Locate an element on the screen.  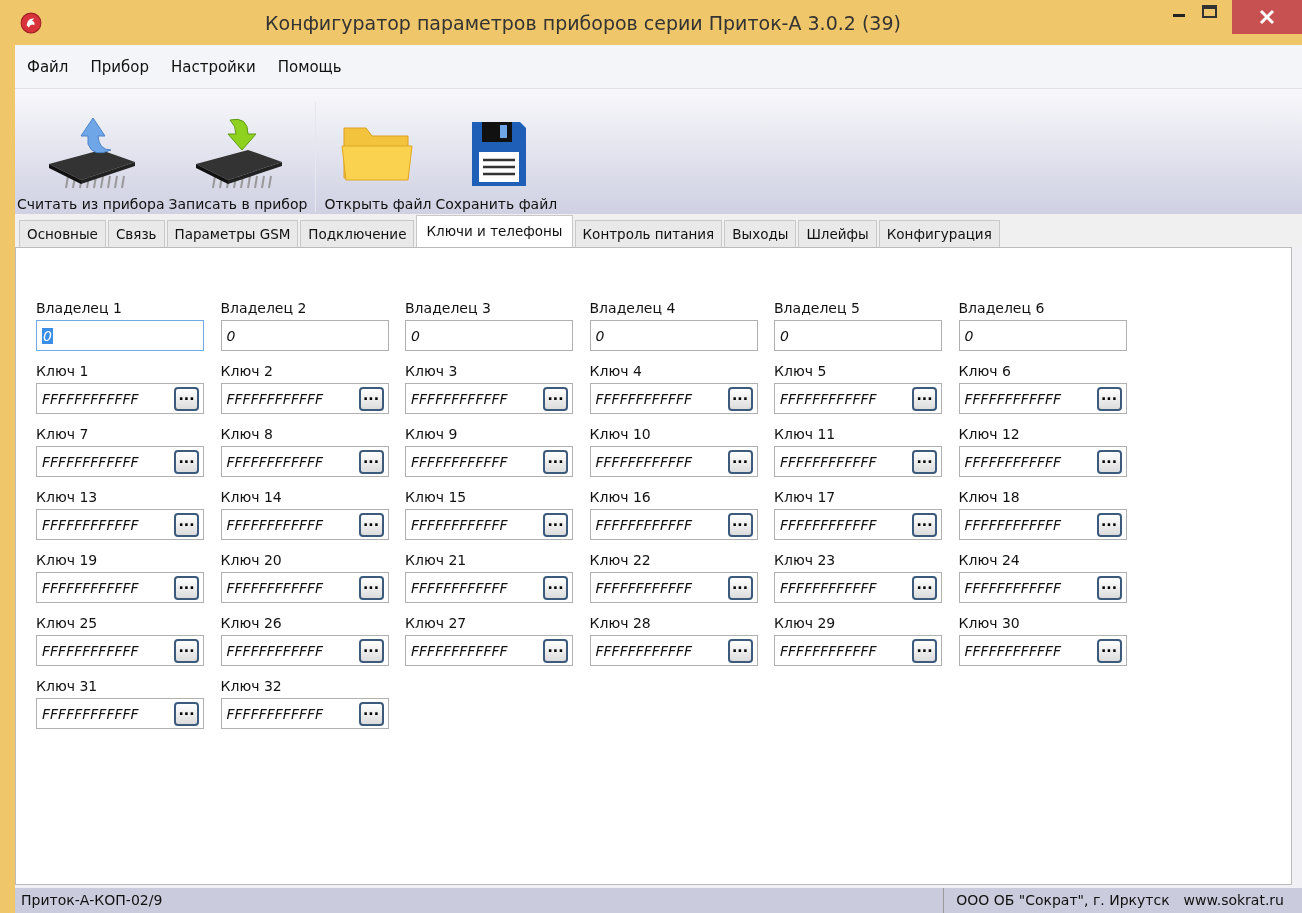
field-label: Ключ 3 is located at coordinates (432, 371).